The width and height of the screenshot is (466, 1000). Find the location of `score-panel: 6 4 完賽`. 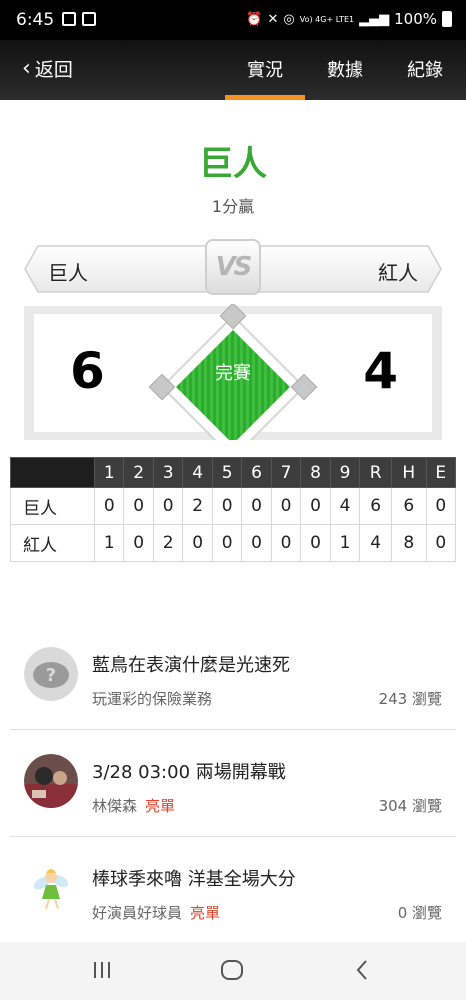

score-panel: 6 4 完賽 is located at coordinates (233, 372).